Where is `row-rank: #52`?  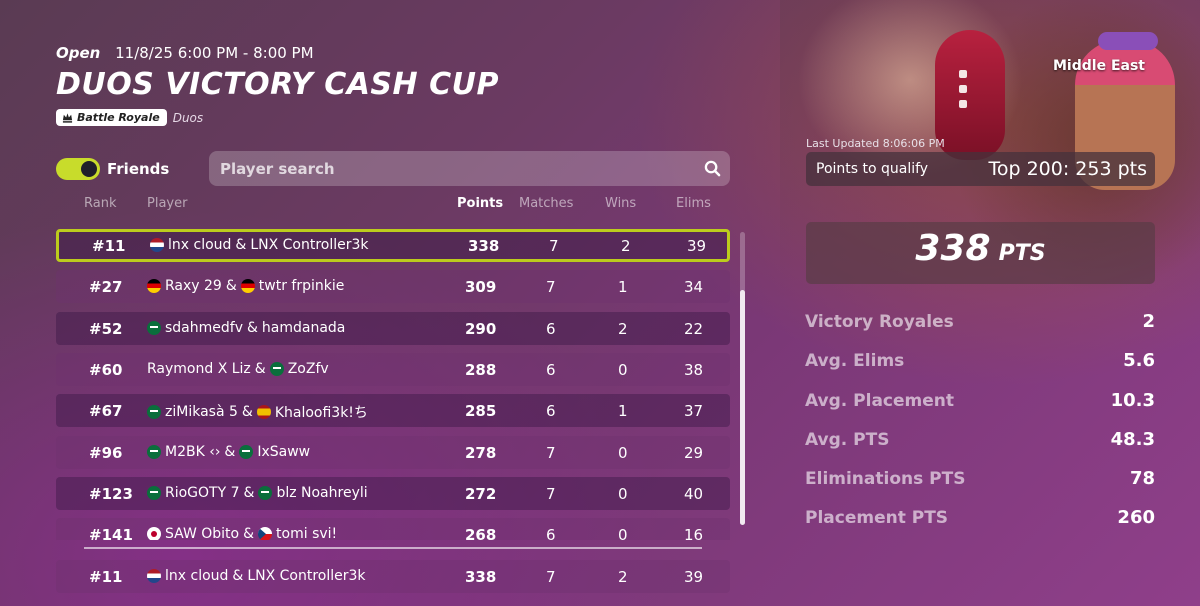 row-rank: #52 is located at coordinates (106, 328).